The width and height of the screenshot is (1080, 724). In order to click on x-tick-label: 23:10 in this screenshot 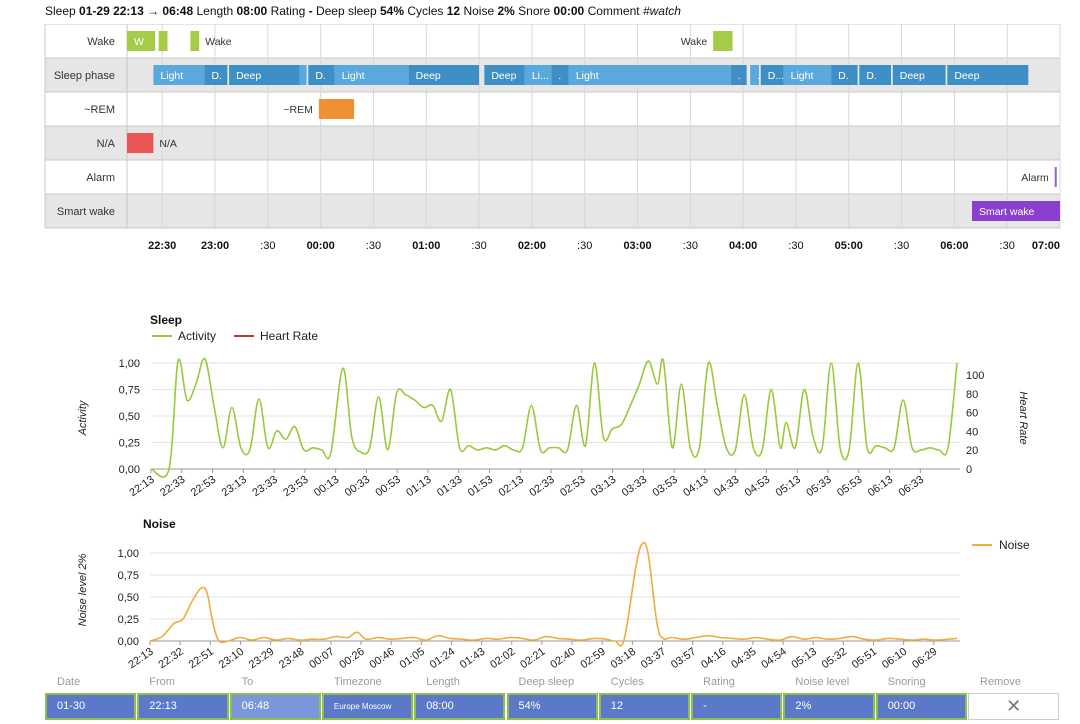, I will do `click(231, 659)`.